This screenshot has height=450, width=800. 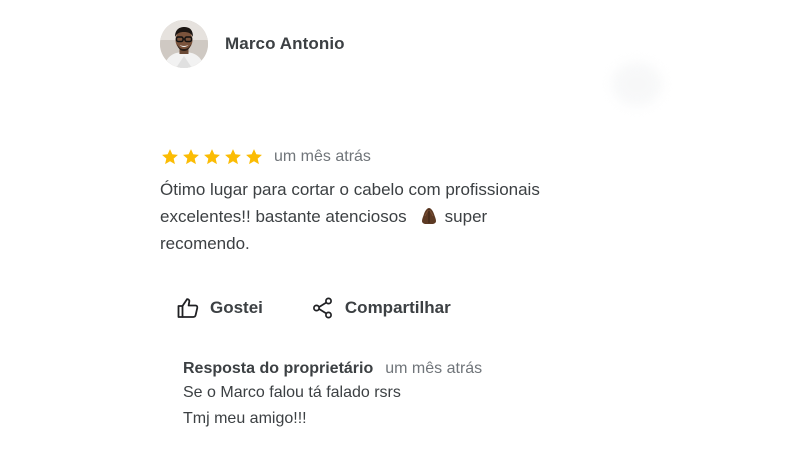 What do you see at coordinates (429, 216) in the screenshot?
I see `praying-hands-emoji-icon` at bounding box center [429, 216].